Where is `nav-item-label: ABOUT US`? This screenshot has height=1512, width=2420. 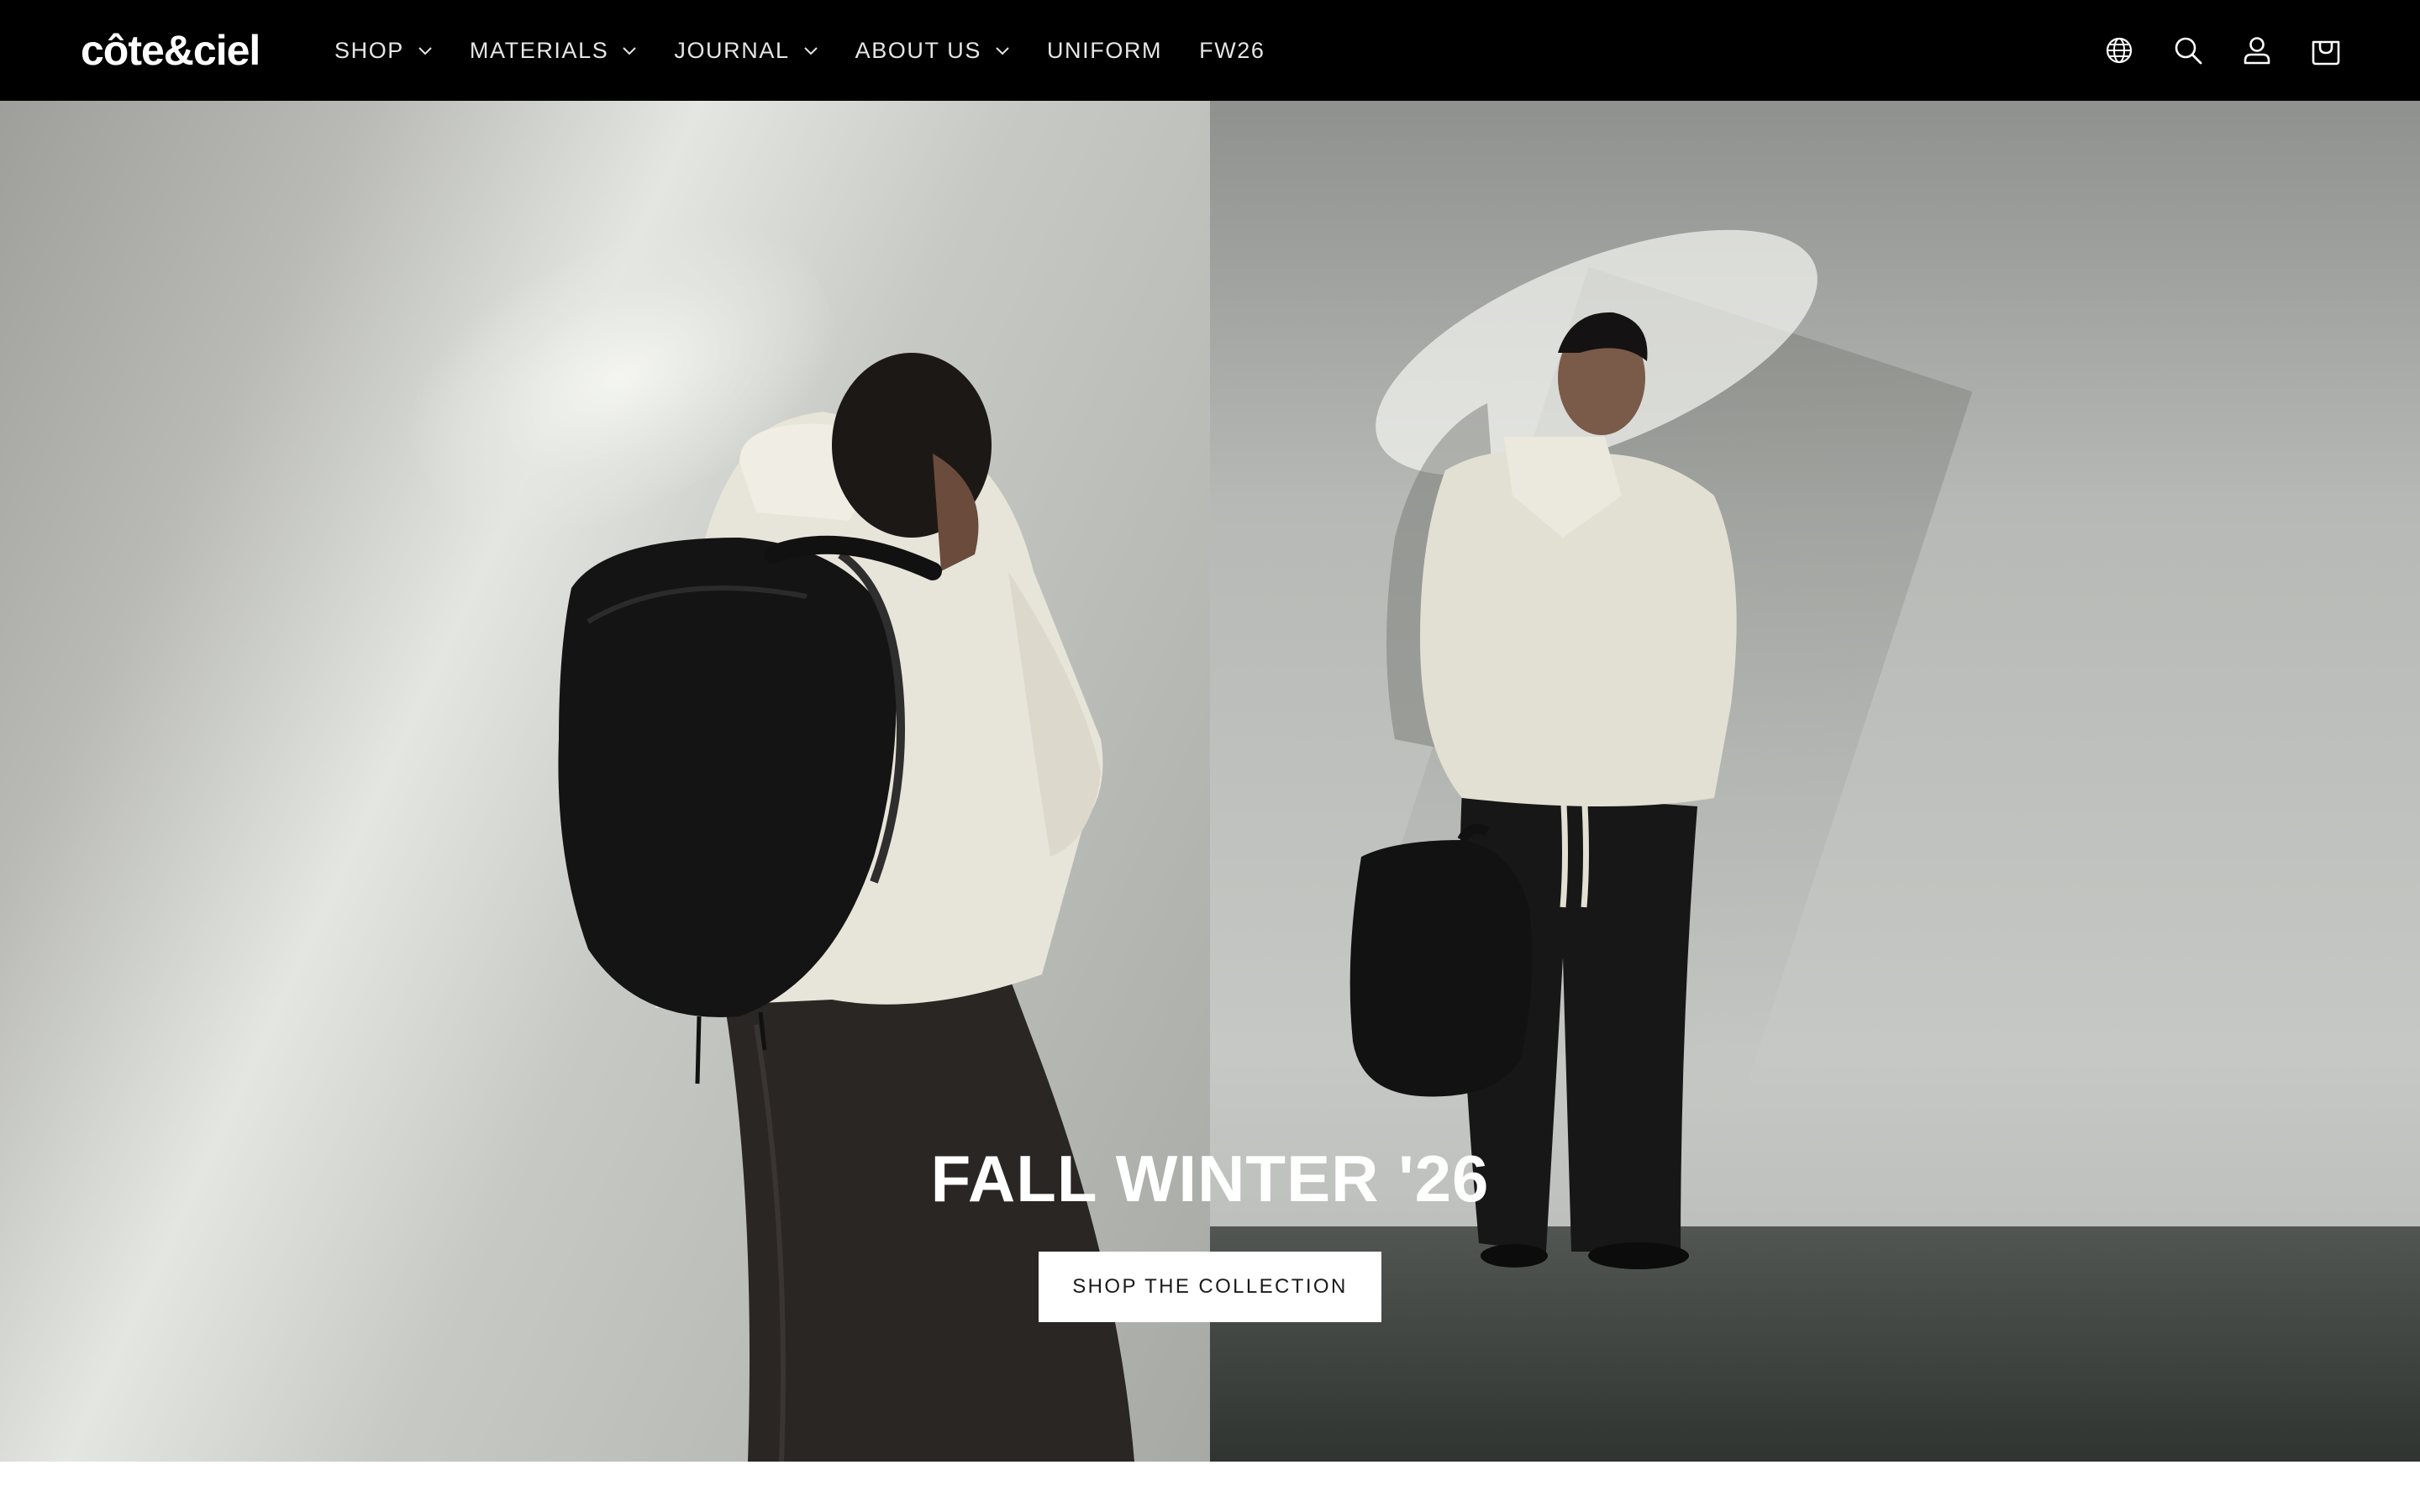 nav-item-label: ABOUT US is located at coordinates (918, 50).